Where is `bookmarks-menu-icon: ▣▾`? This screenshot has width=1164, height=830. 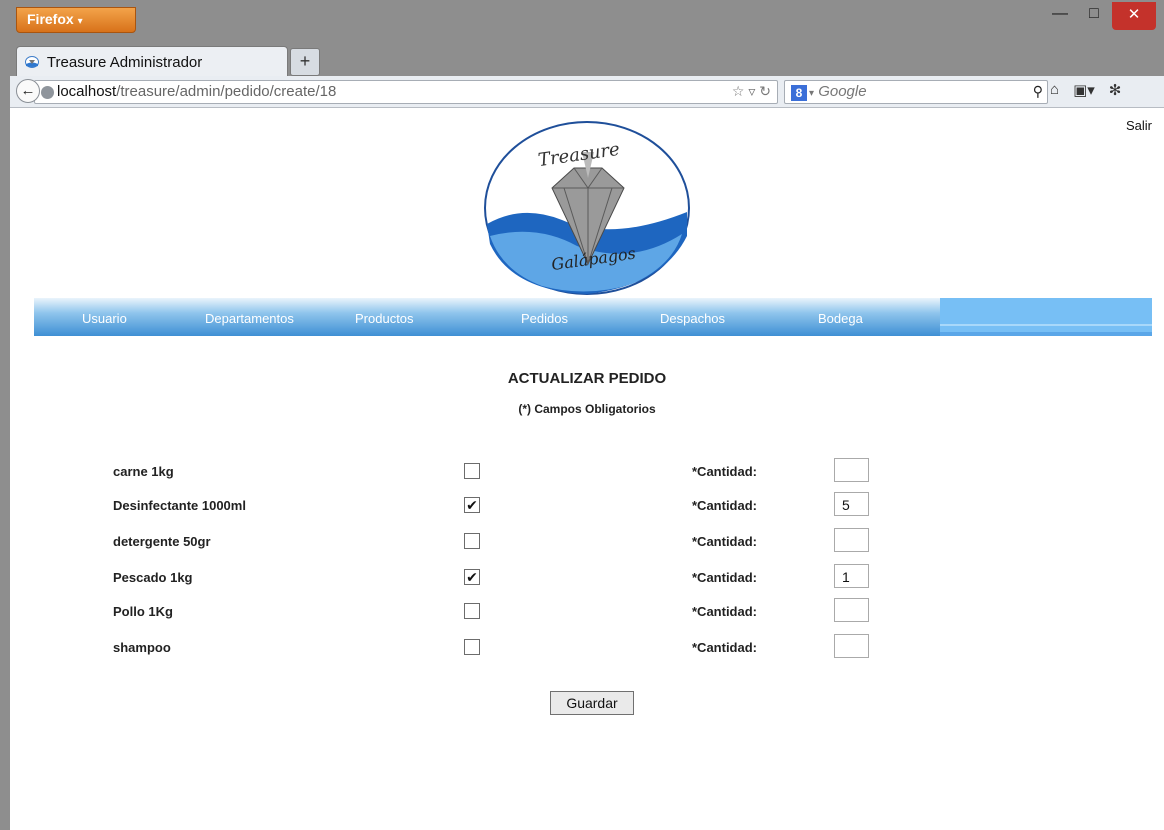
bookmarks-menu-icon: ▣▾ is located at coordinates (1084, 90).